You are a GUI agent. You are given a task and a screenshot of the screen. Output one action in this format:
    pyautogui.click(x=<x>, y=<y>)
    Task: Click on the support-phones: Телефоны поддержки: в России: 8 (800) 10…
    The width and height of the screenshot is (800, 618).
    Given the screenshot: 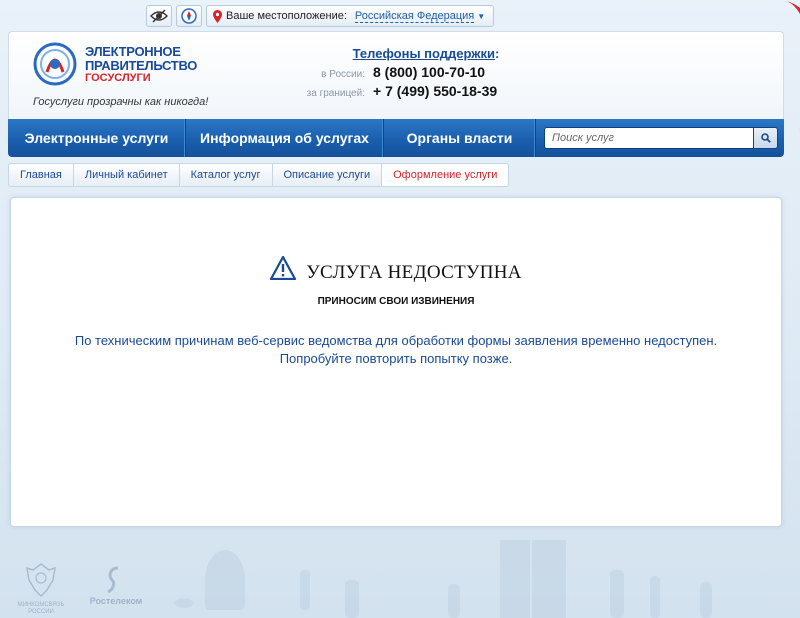 What is the action you would take?
    pyautogui.click(x=409, y=72)
    